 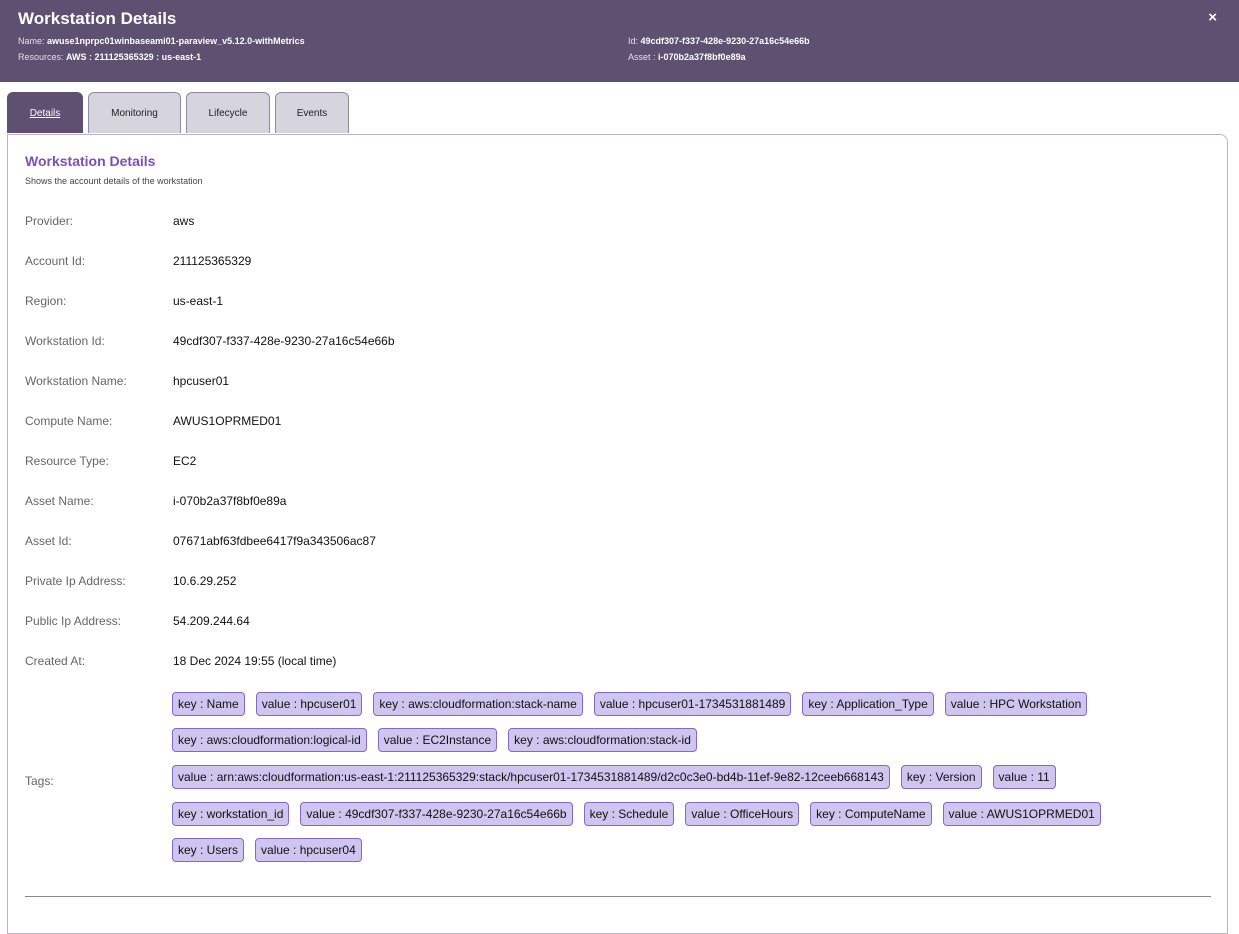 I want to click on detail-label: Created At:, so click(x=55, y=661).